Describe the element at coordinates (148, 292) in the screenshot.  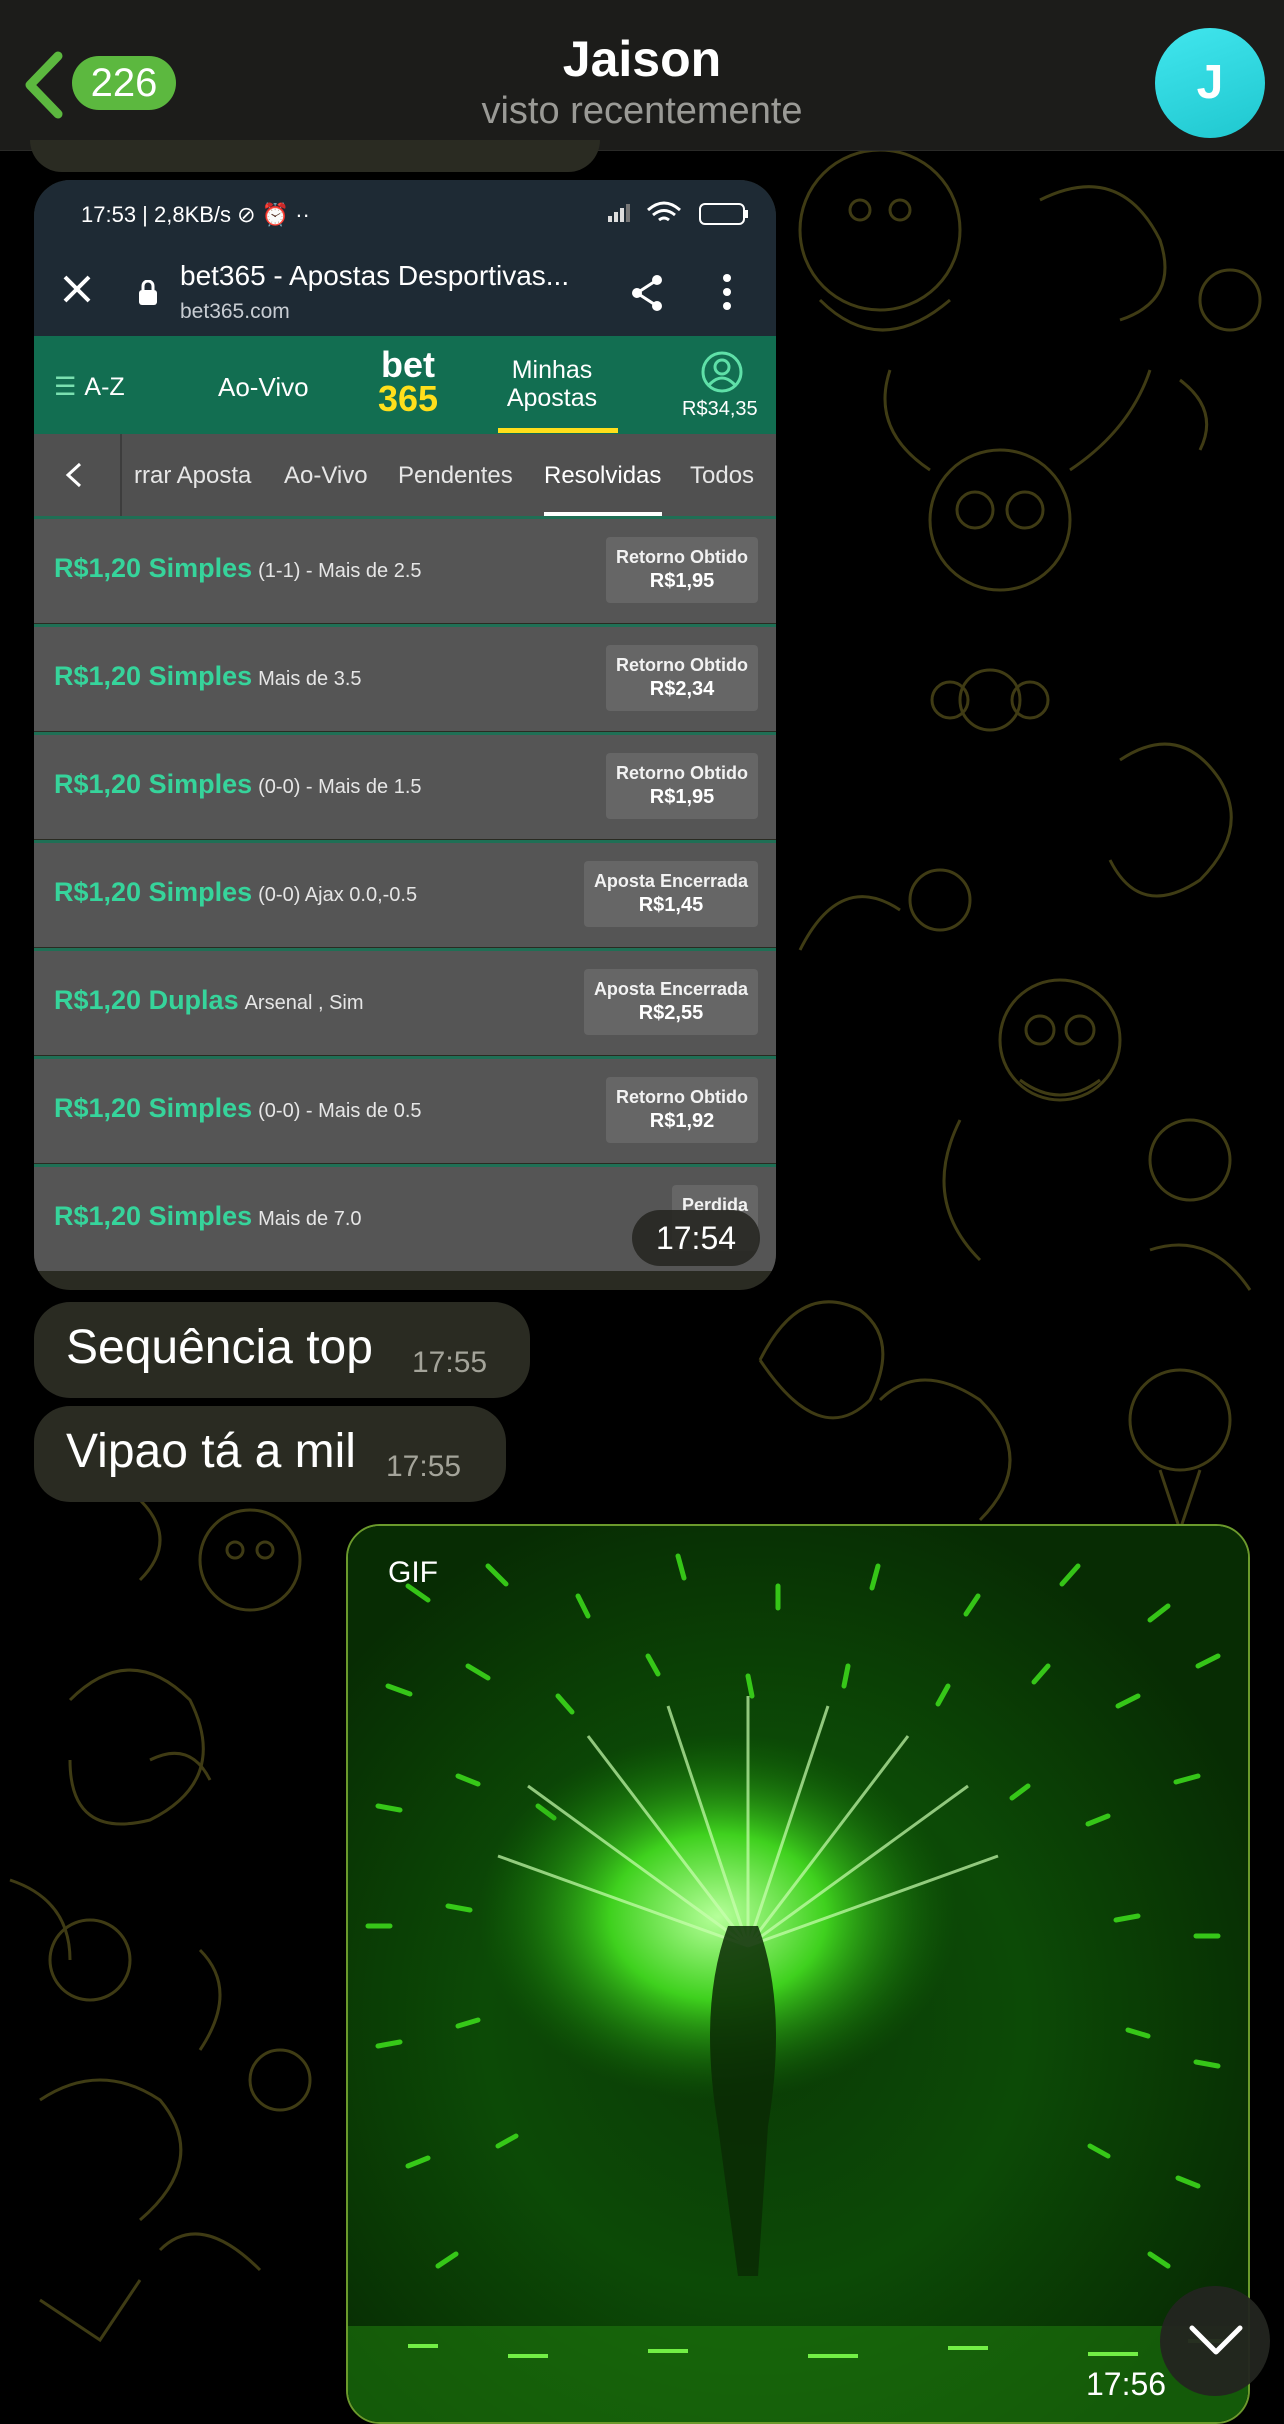
I see `lock-icon` at that location.